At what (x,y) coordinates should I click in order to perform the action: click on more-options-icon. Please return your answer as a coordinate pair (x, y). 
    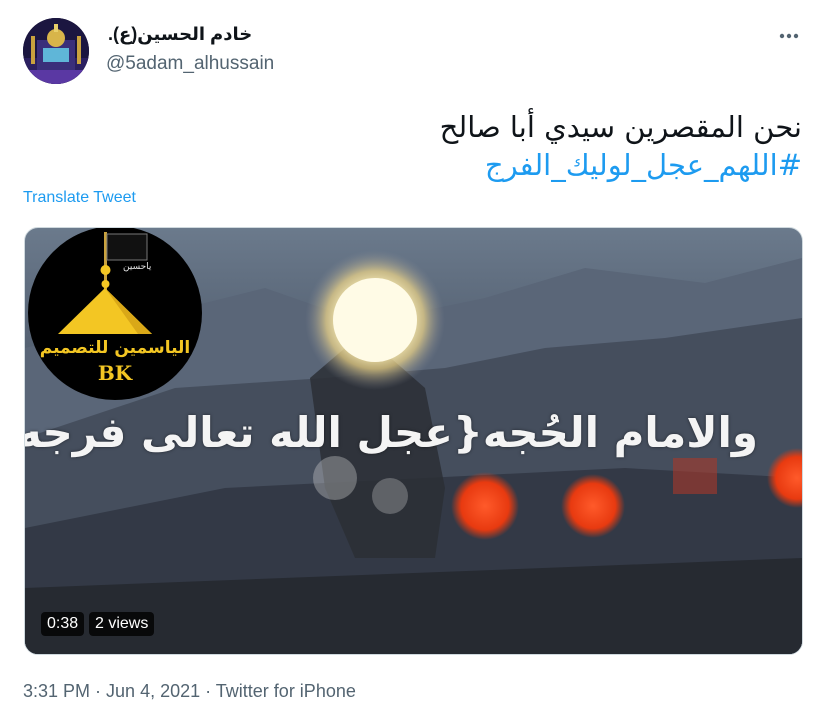
    Looking at the image, I should click on (790, 36).